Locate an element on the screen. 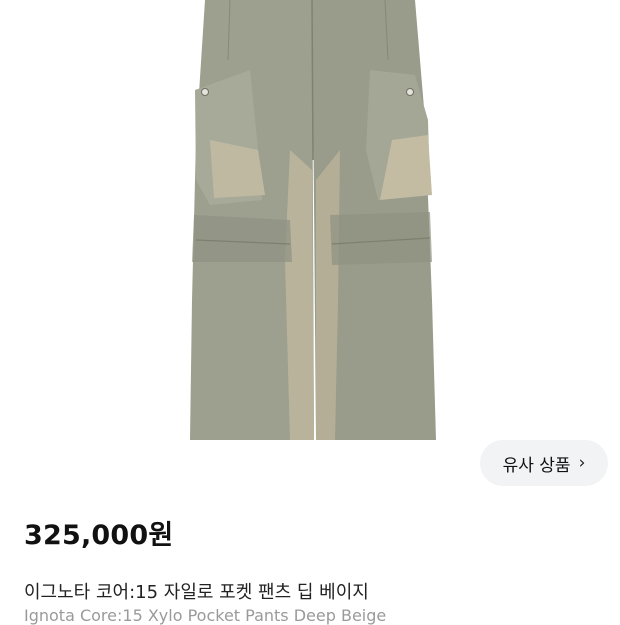 Image resolution: width=620 pixels, height=625 pixels. chevron-right-icon: › is located at coordinates (582, 462).